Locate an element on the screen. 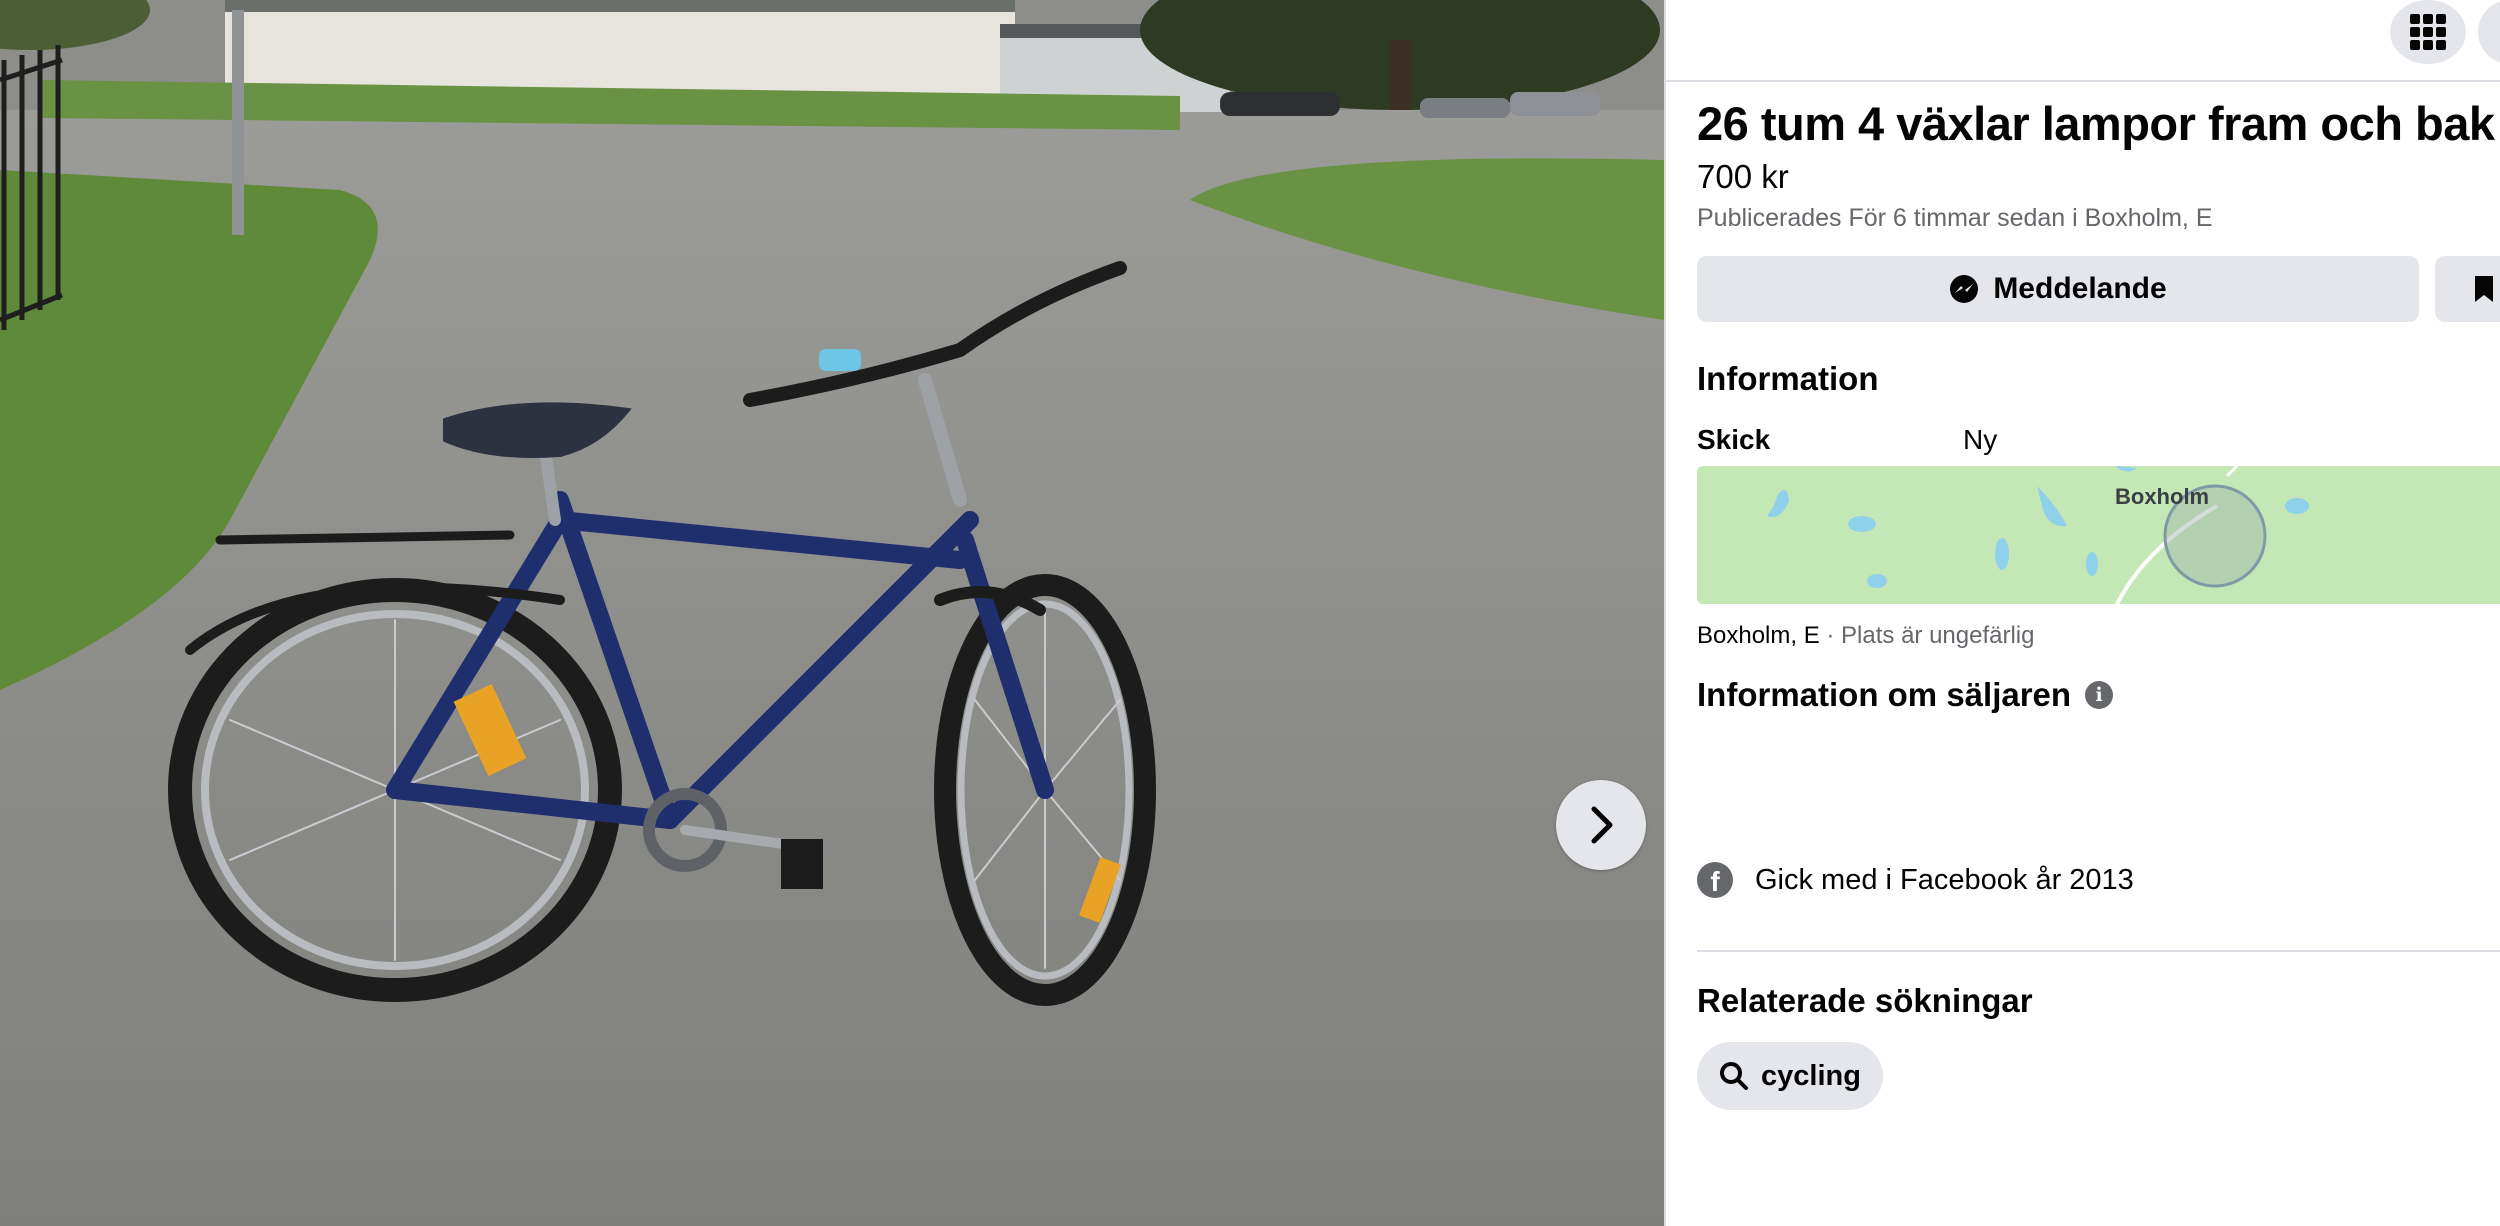  seller-heading-row: Information om säljaren i is located at coordinates (1905, 695).